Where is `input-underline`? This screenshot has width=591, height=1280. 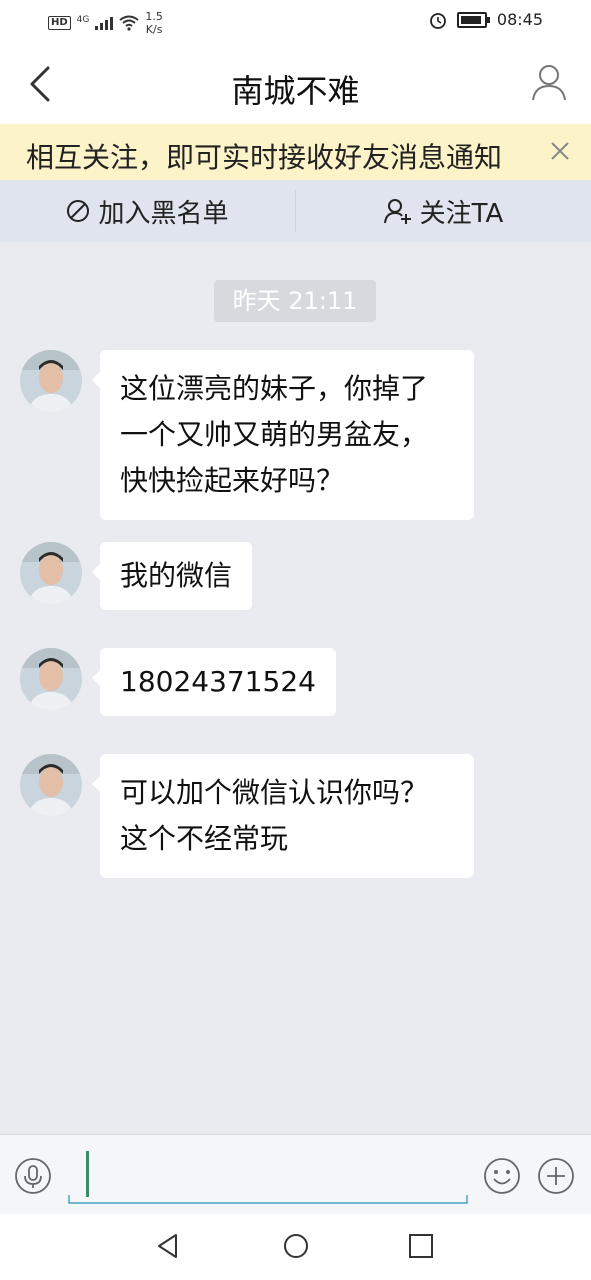
input-underline is located at coordinates (268, 1199).